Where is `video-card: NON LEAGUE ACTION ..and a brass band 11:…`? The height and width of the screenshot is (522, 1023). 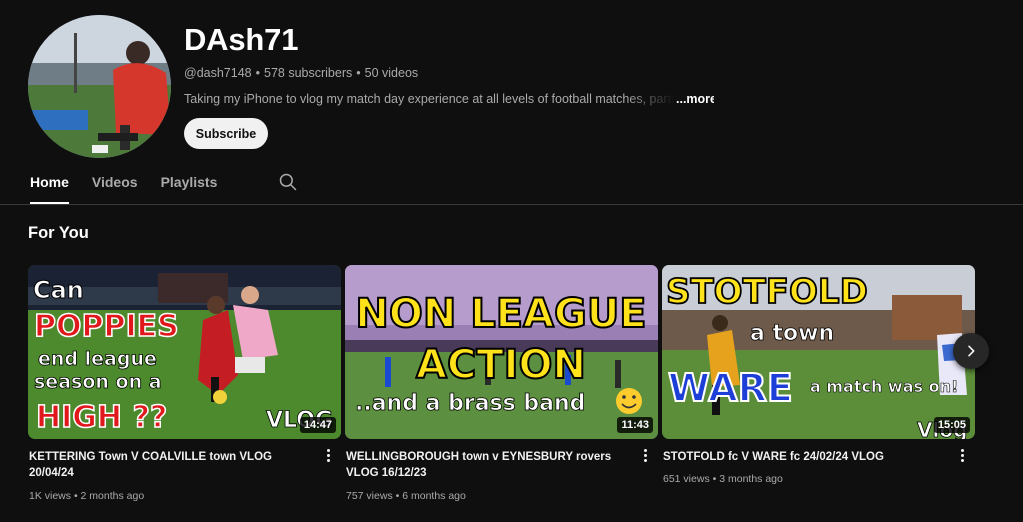
video-card: NON LEAGUE ACTION ..and a brass band 11:… is located at coordinates (501, 383).